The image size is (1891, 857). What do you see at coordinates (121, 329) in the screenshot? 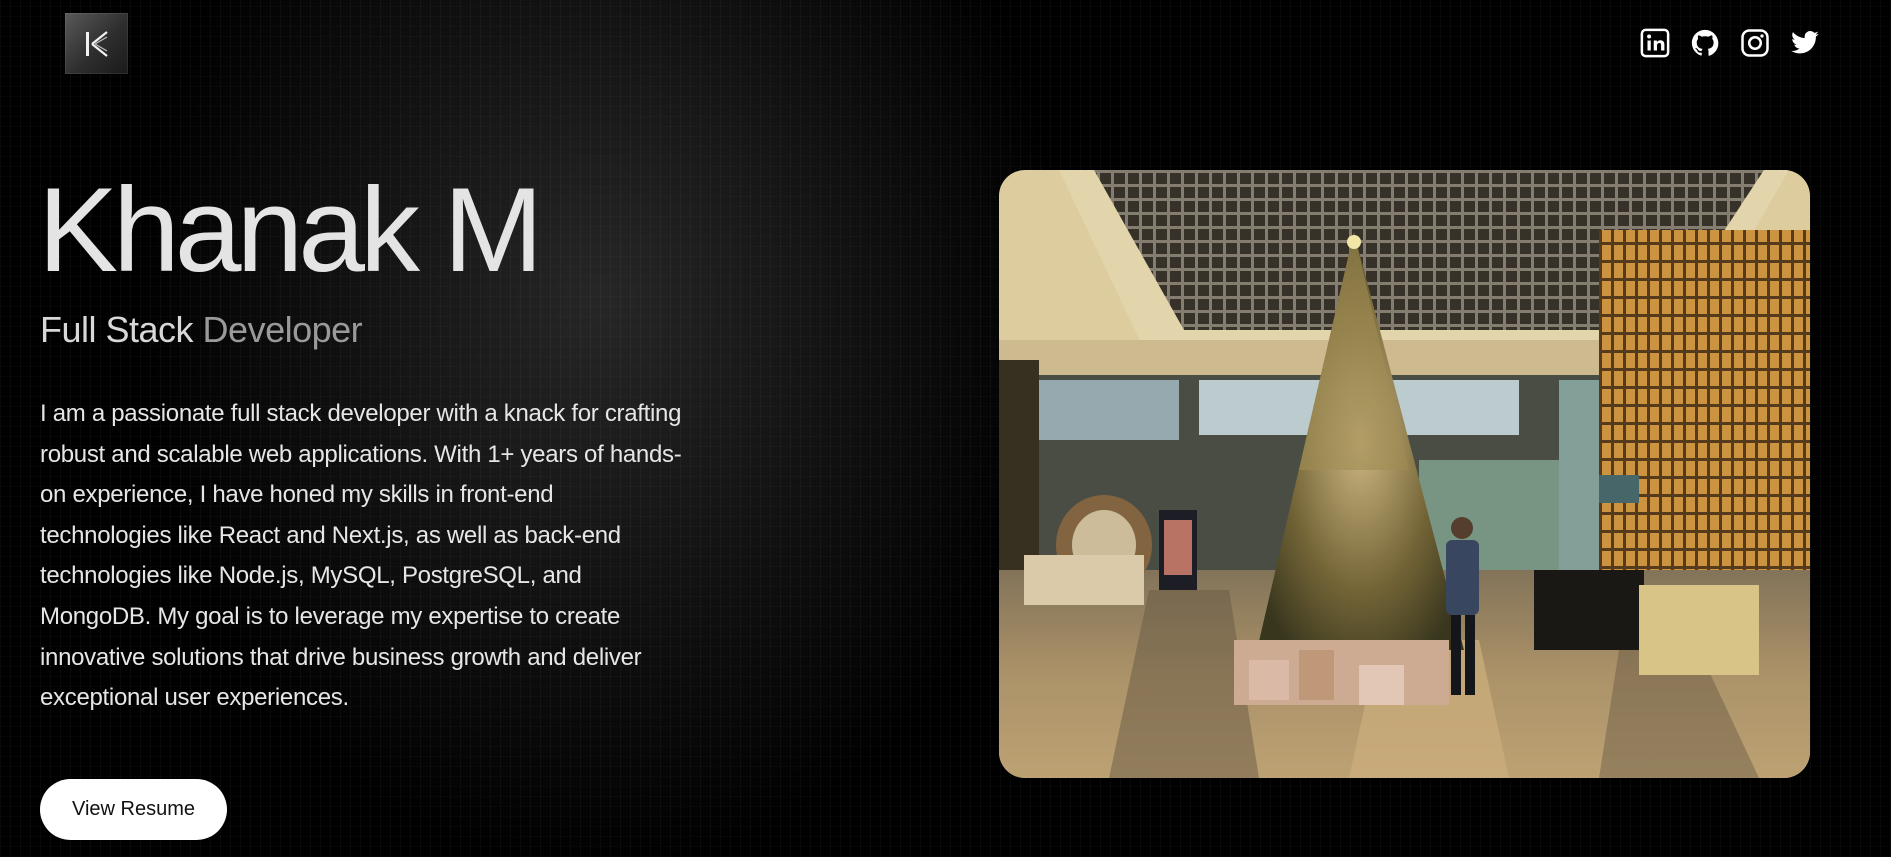
I see `role-part-1: Full Stack` at bounding box center [121, 329].